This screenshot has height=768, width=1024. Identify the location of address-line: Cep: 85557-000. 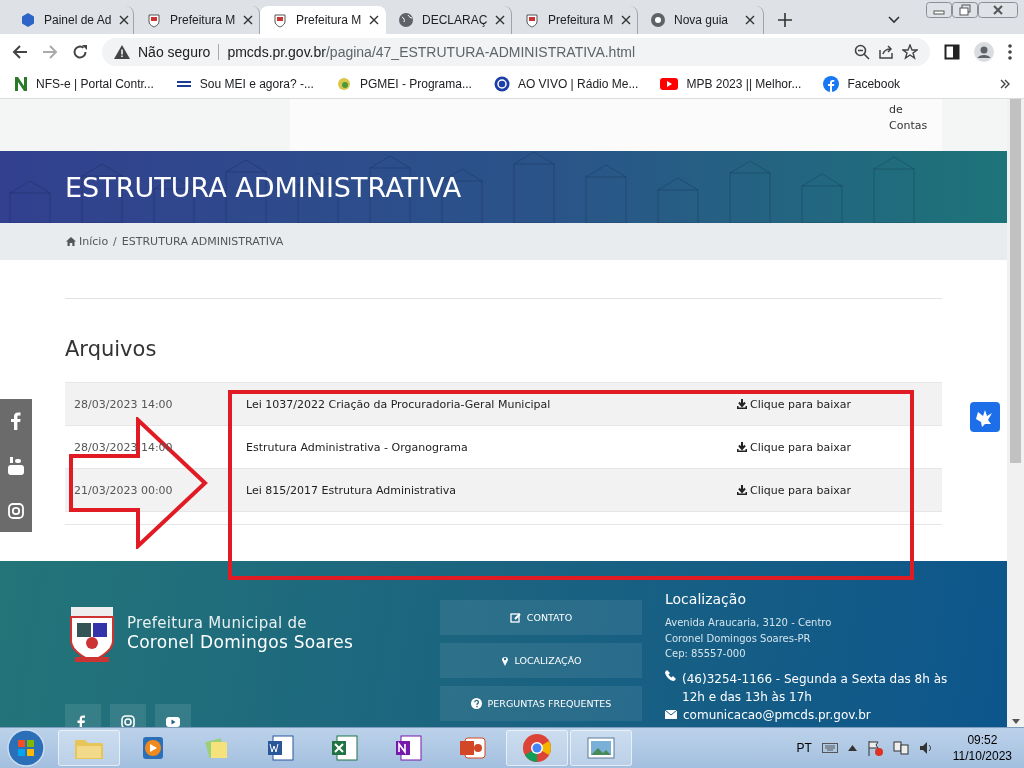
(706, 654).